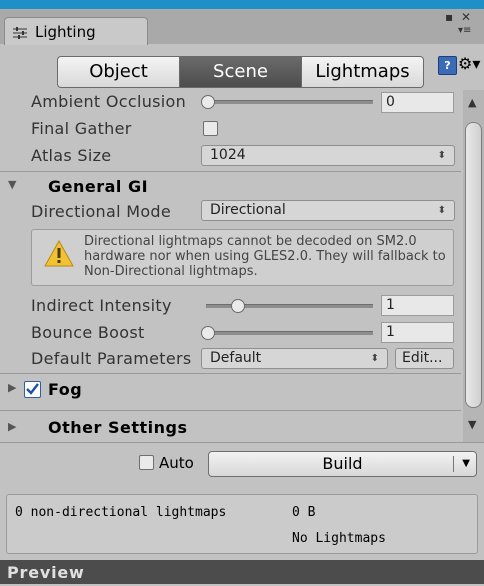  What do you see at coordinates (111, 358) in the screenshot?
I see `default-parameters-label: Default Parameters` at bounding box center [111, 358].